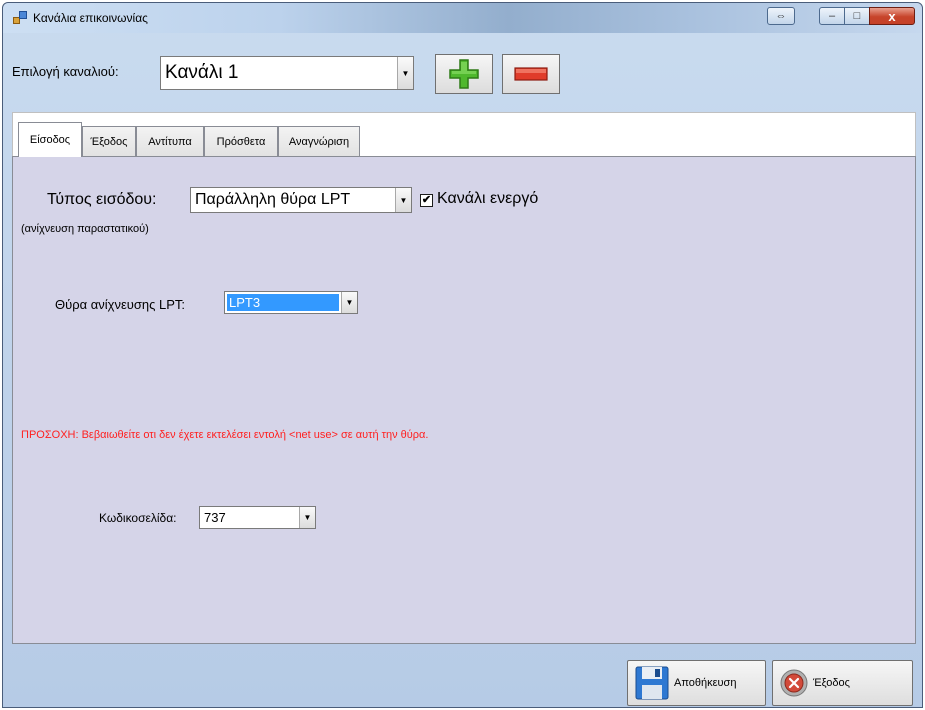 The width and height of the screenshot is (925, 710). Describe the element at coordinates (102, 199) in the screenshot. I see `input-type-label: Τύπος εισόδου:` at that location.